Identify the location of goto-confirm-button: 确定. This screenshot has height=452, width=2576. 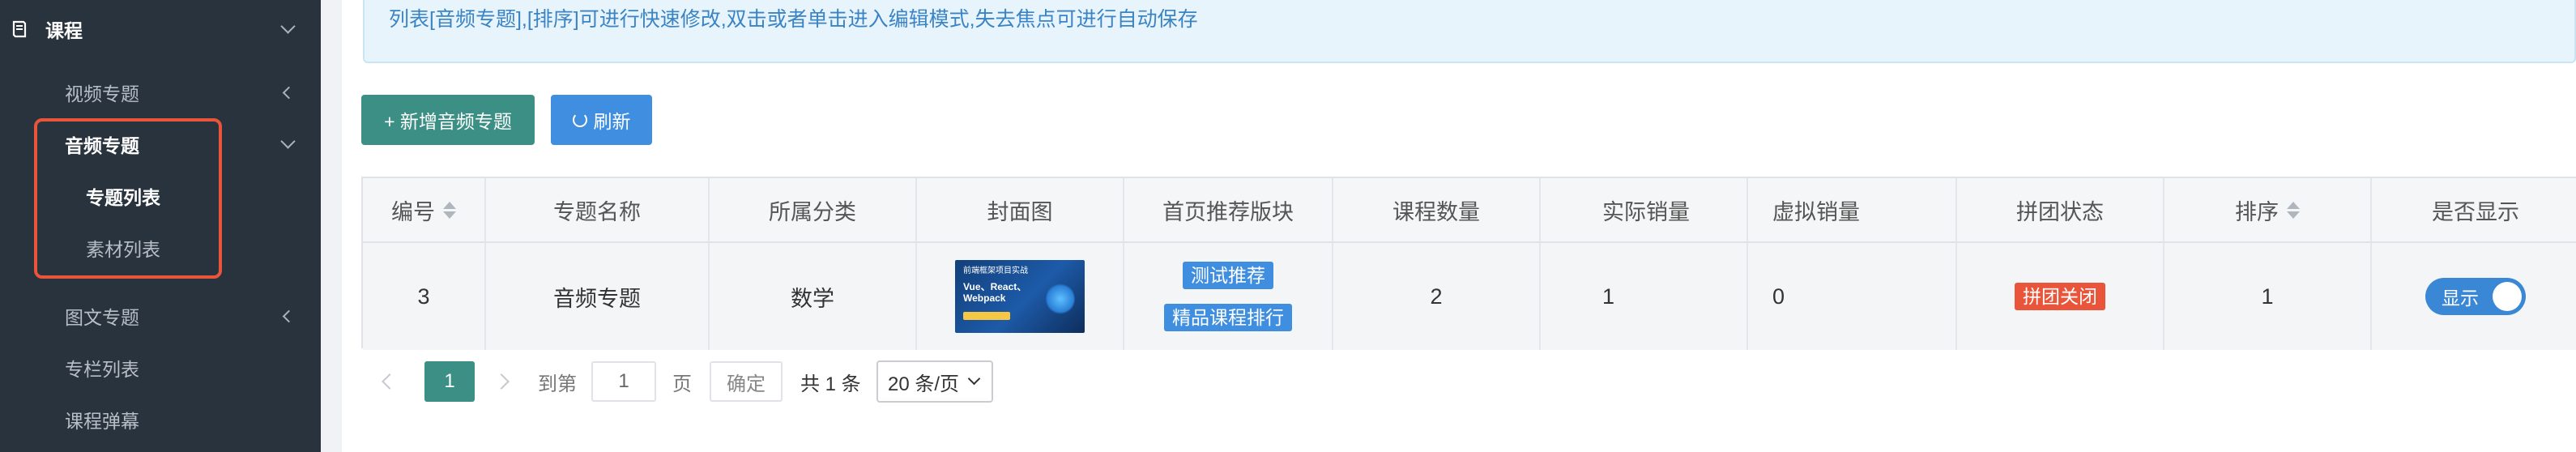
(746, 381).